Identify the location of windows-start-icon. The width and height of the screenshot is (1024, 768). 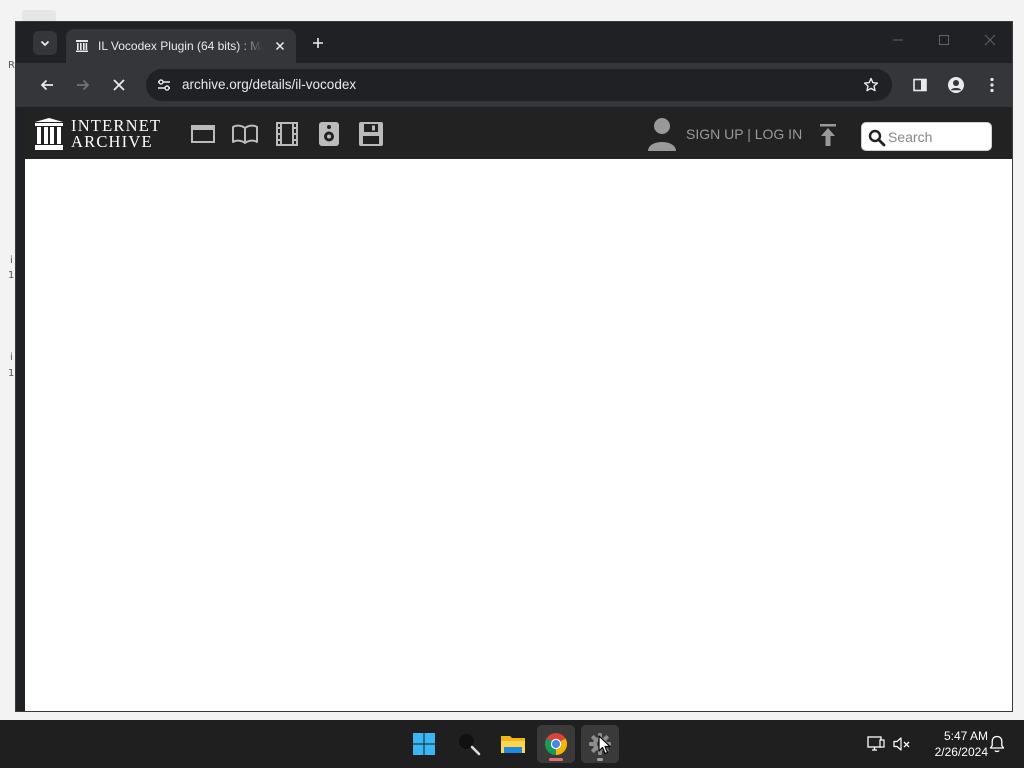
(424, 744).